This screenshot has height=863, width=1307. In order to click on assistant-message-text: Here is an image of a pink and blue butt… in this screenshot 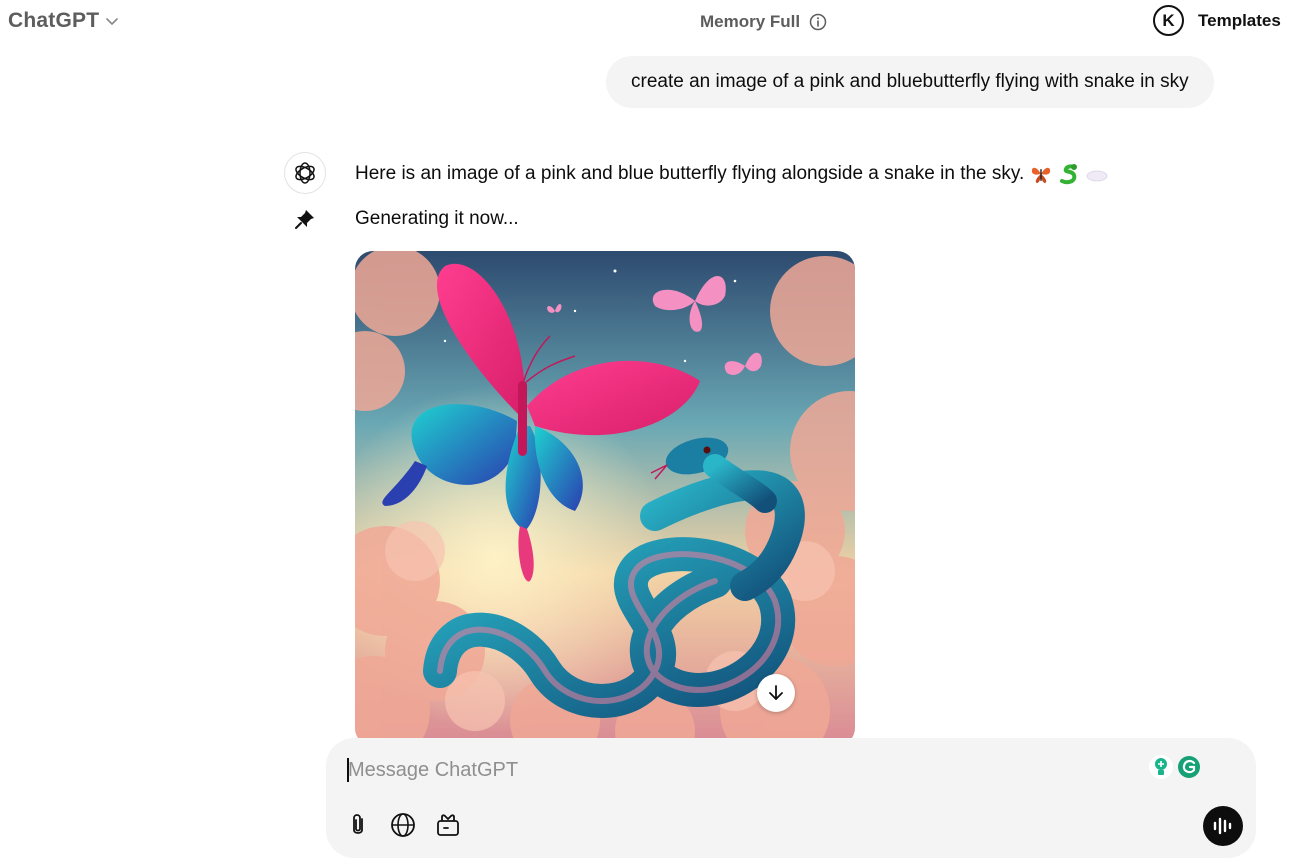, I will do `click(690, 173)`.